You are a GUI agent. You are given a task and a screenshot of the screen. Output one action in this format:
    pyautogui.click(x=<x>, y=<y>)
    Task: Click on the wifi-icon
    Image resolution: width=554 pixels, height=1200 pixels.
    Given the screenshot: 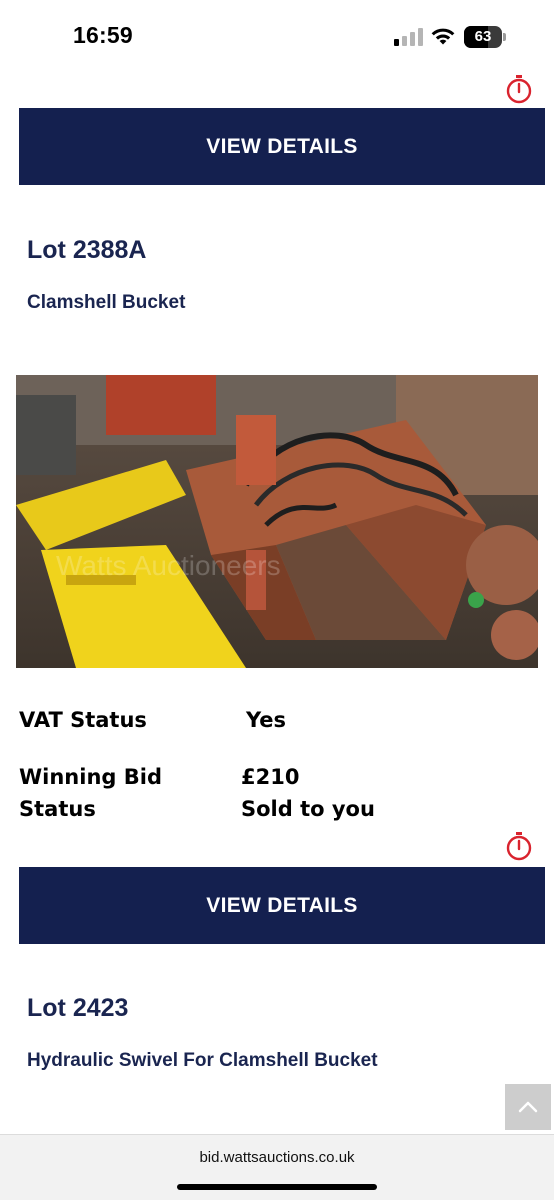 What is the action you would take?
    pyautogui.click(x=443, y=36)
    